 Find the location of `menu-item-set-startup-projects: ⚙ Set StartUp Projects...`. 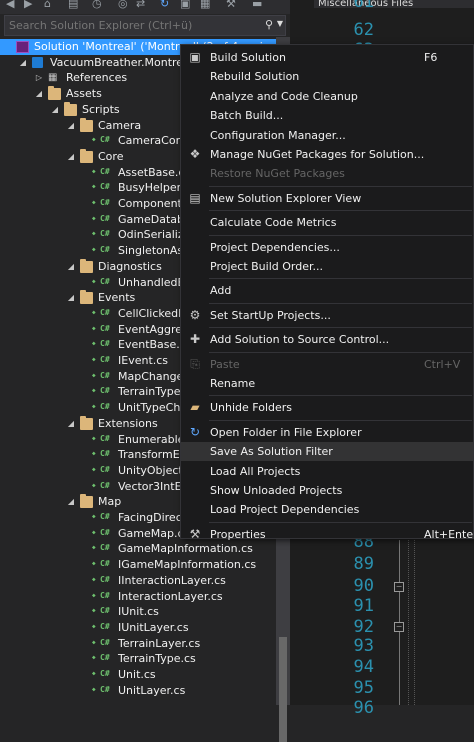

menu-item-set-startup-projects: ⚙ Set StartUp Projects... is located at coordinates (327, 315).